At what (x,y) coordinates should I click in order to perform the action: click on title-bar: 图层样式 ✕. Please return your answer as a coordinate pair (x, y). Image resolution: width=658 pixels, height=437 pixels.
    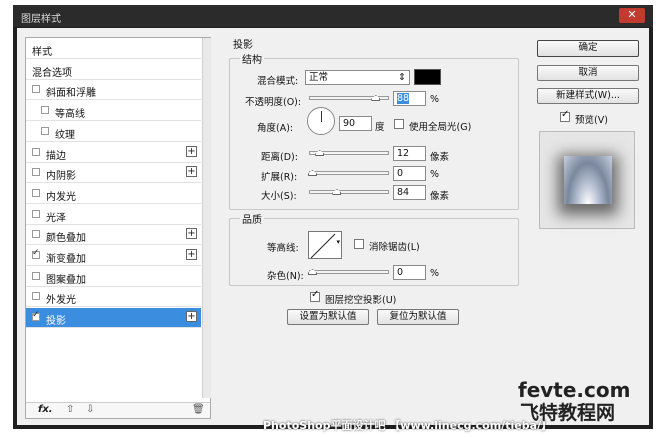
    Looking at the image, I should click on (333, 16).